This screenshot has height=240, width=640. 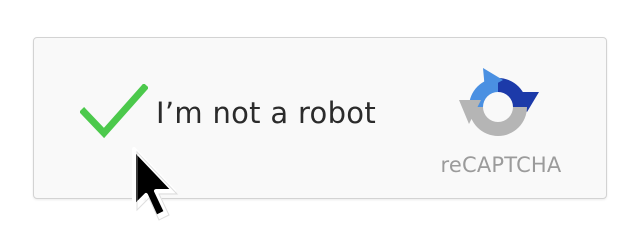 I want to click on recaptcha-logo-icon, so click(x=498, y=107).